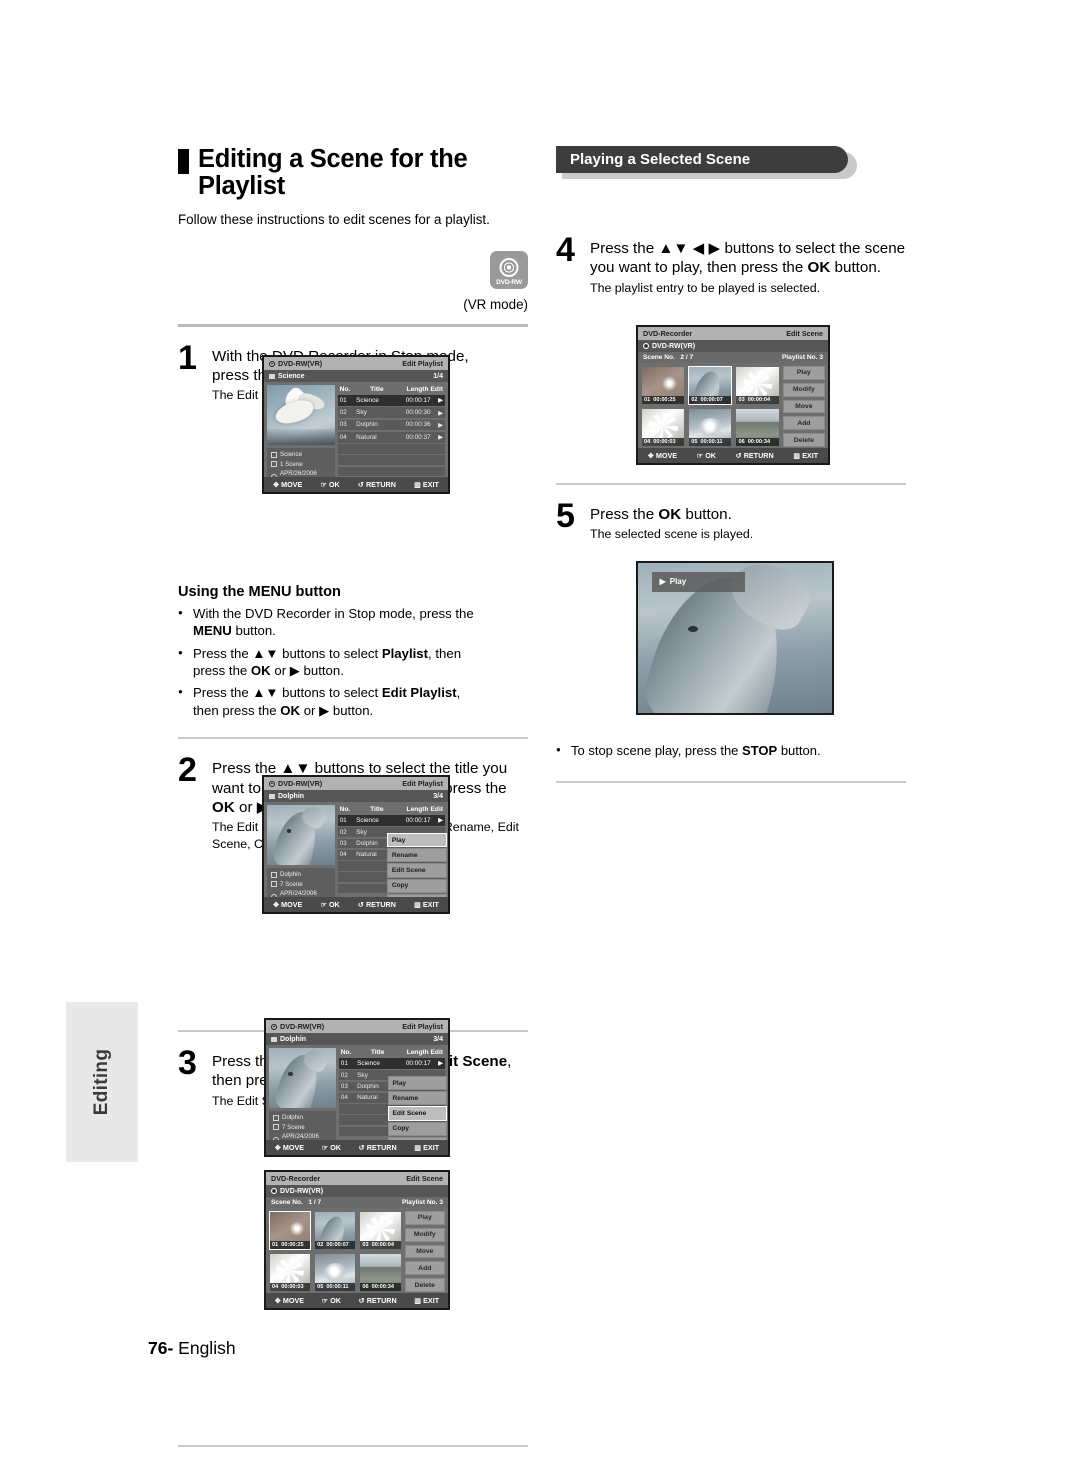 Image resolution: width=1080 pixels, height=1470 pixels. Describe the element at coordinates (438, 376) in the screenshot. I see `osd-entry-counter: 1/4` at that location.